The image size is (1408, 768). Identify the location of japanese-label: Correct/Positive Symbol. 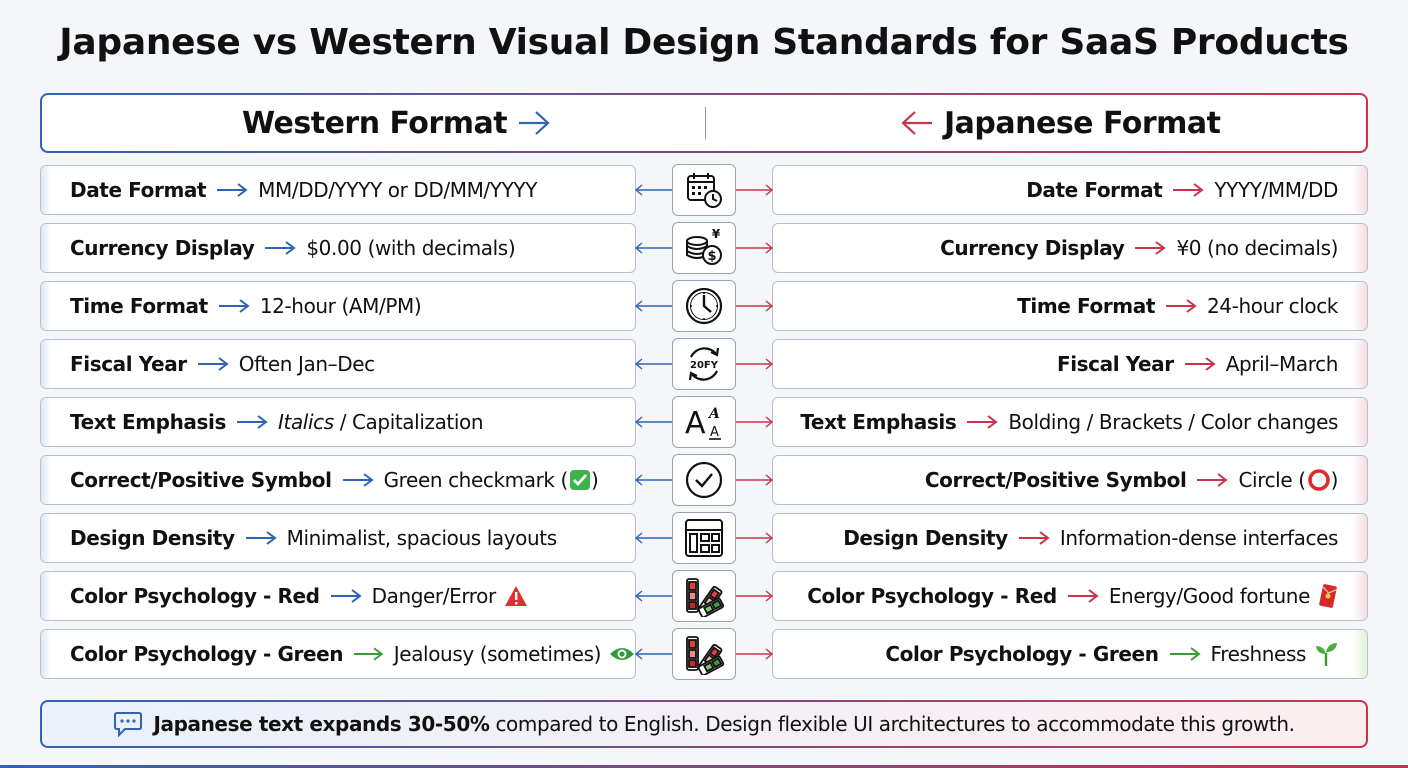
(1055, 480).